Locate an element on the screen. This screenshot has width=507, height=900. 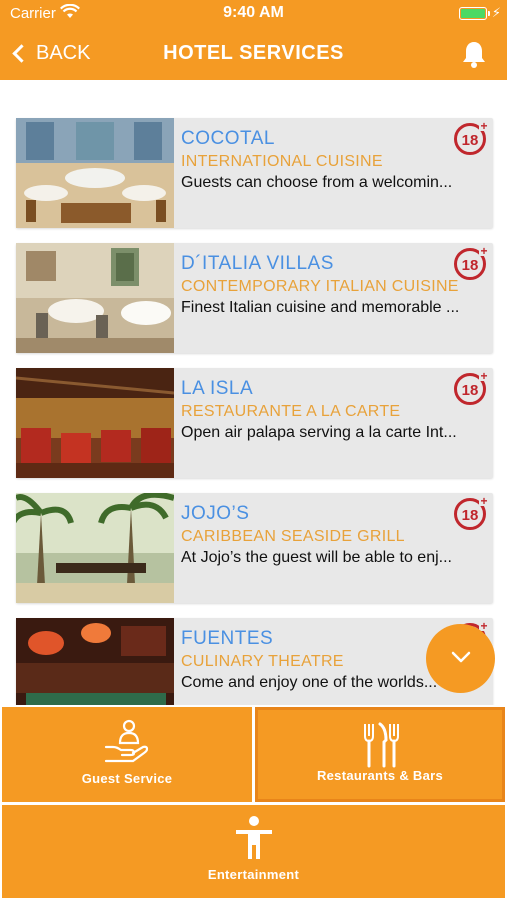
status-bar: Carrier 9:40 AM ⚡ is located at coordinates (253, 14).